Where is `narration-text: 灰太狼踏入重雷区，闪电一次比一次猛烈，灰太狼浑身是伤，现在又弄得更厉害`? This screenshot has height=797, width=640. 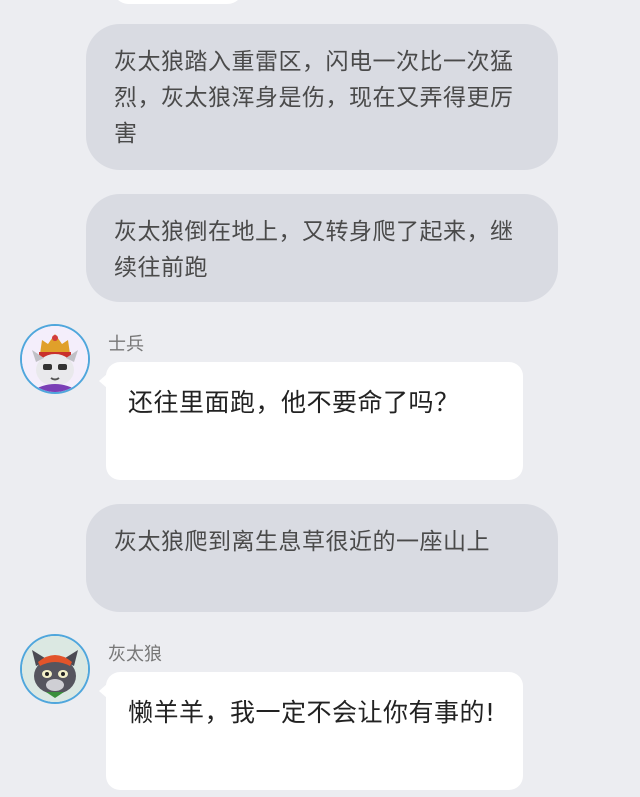
narration-text: 灰太狼踏入重雷区，闪电一次比一次猛烈，灰太狼浑身是伤，现在又弄得更厉害 is located at coordinates (314, 98).